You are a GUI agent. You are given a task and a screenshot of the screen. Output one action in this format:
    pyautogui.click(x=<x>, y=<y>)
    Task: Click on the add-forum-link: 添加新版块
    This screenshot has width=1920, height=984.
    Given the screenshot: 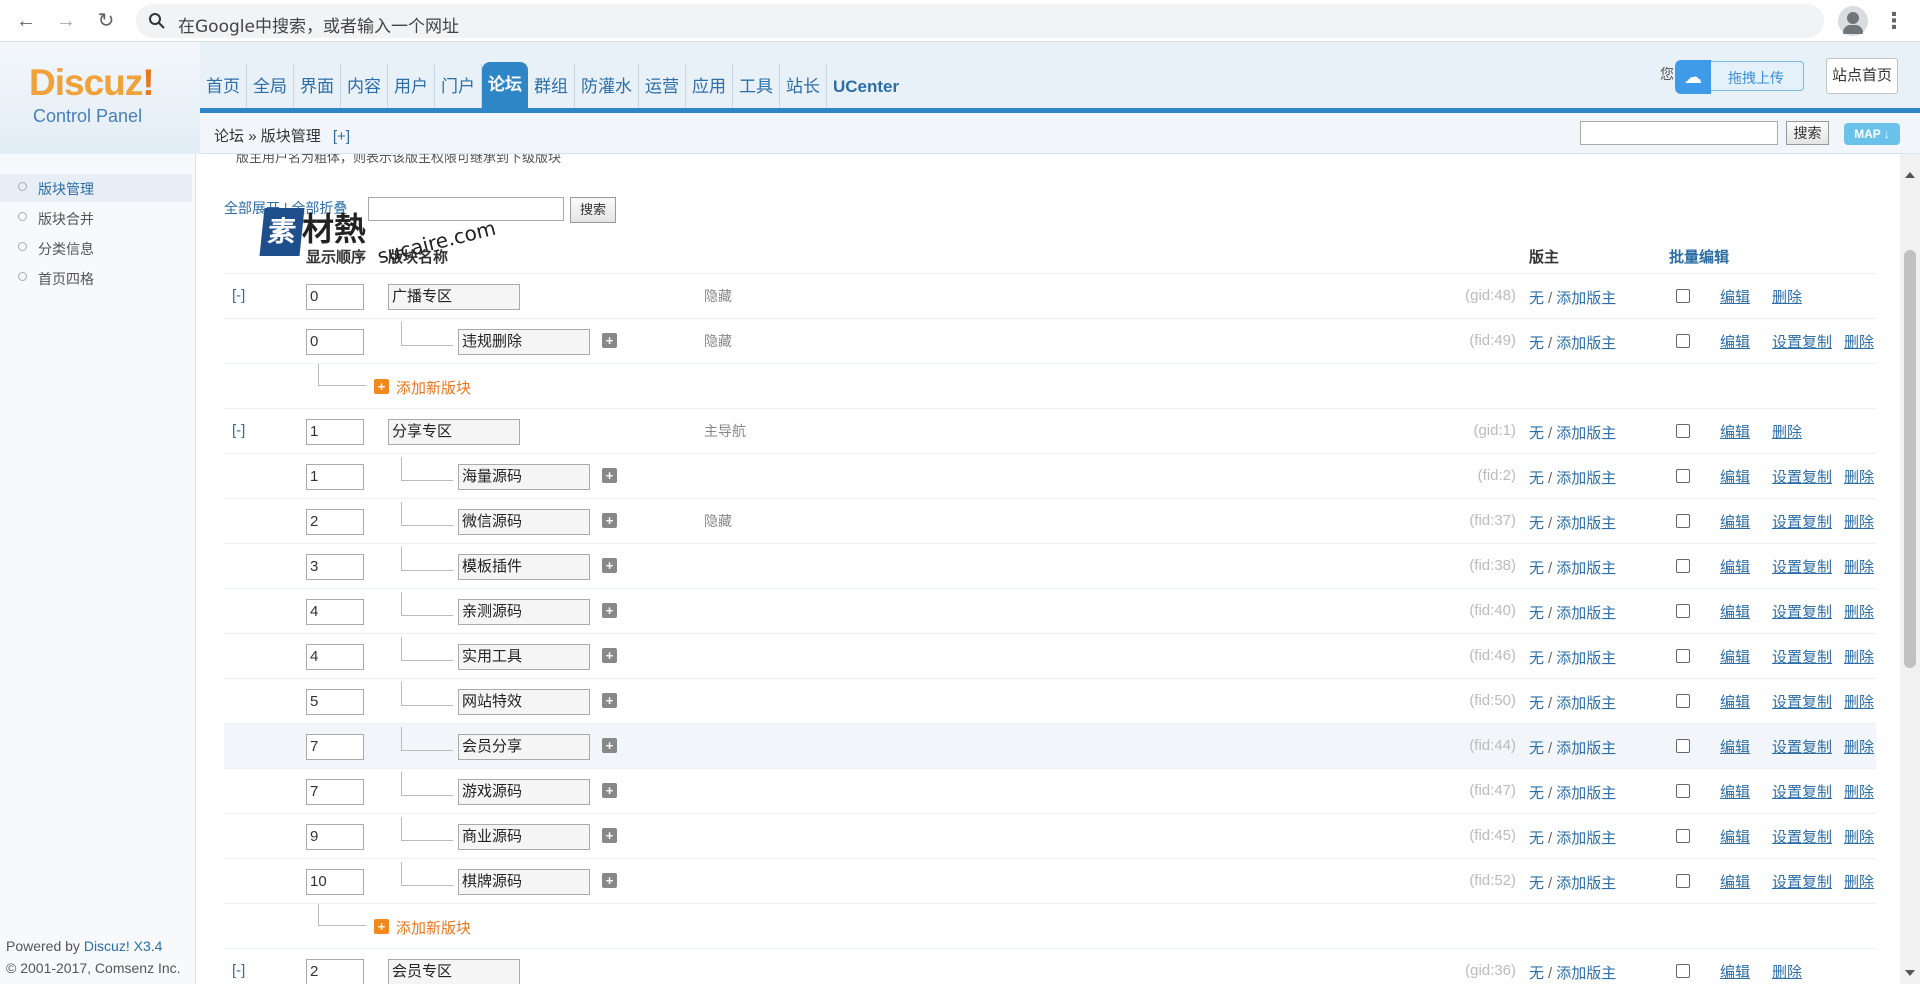 What is the action you would take?
    pyautogui.click(x=433, y=927)
    